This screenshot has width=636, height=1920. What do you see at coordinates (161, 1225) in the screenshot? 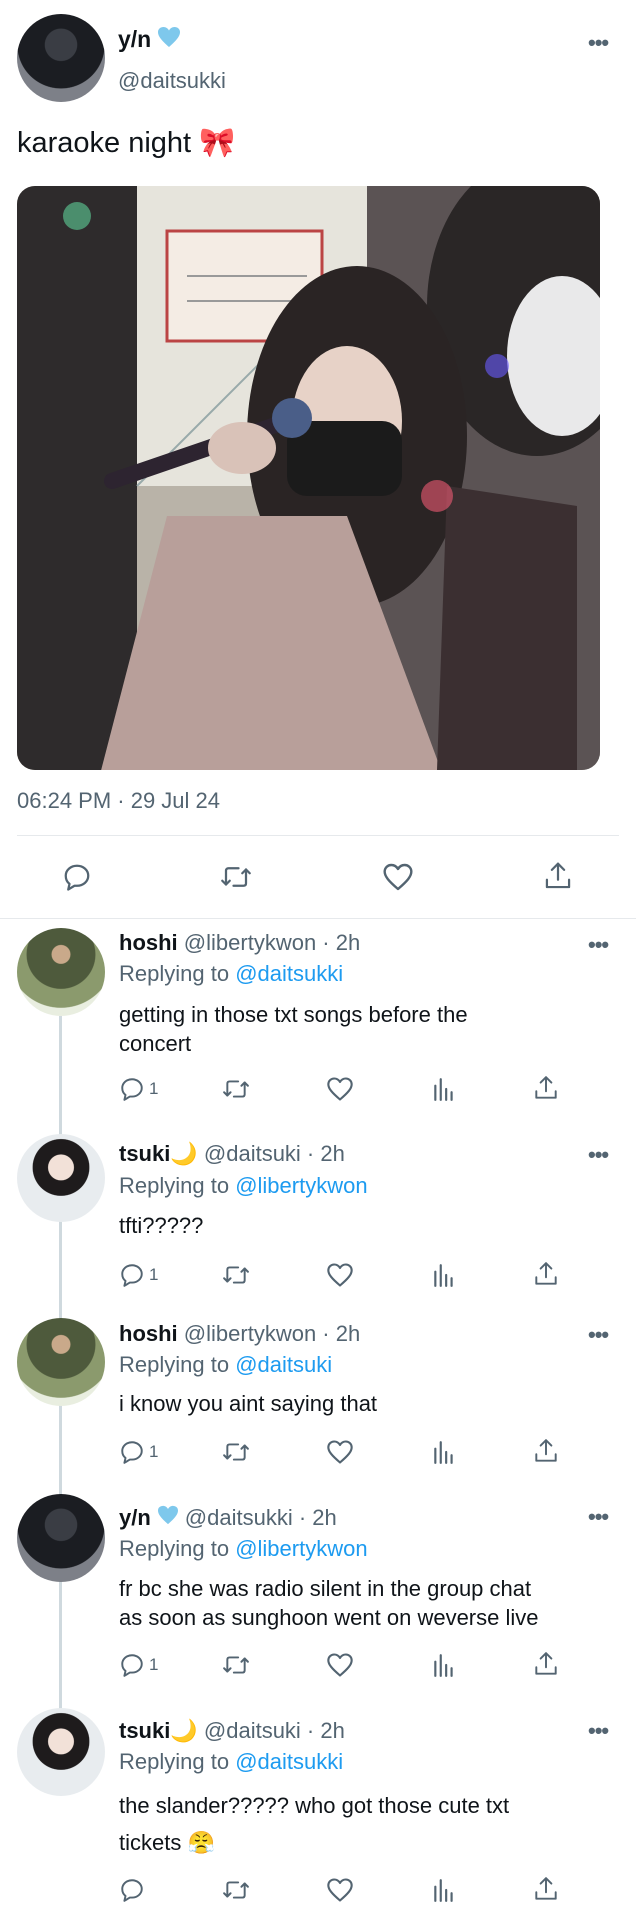
I see `reply-text: tfti?????` at bounding box center [161, 1225].